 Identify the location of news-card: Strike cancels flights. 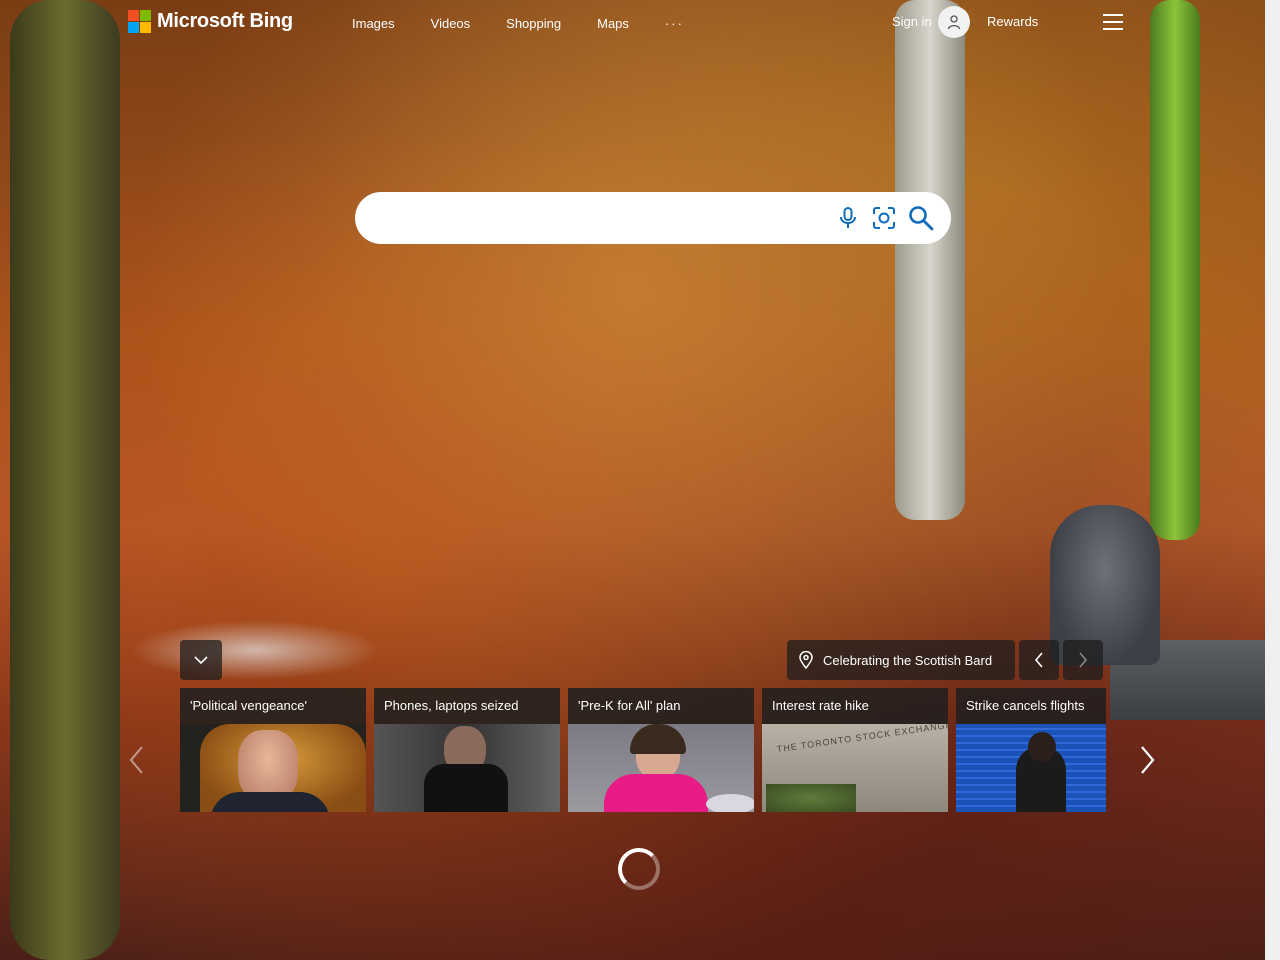
(1031, 750).